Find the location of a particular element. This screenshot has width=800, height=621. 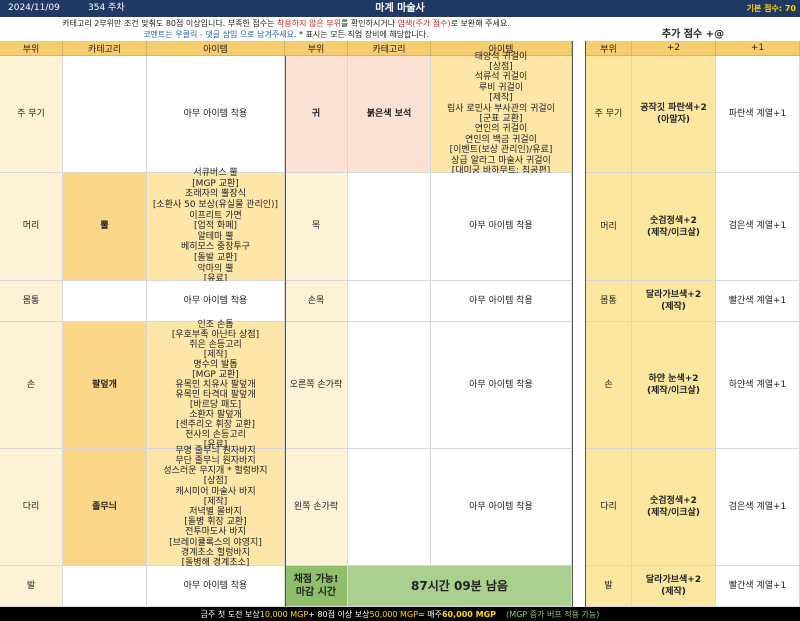

category-ears: 붉은색 보석 is located at coordinates (389, 114).